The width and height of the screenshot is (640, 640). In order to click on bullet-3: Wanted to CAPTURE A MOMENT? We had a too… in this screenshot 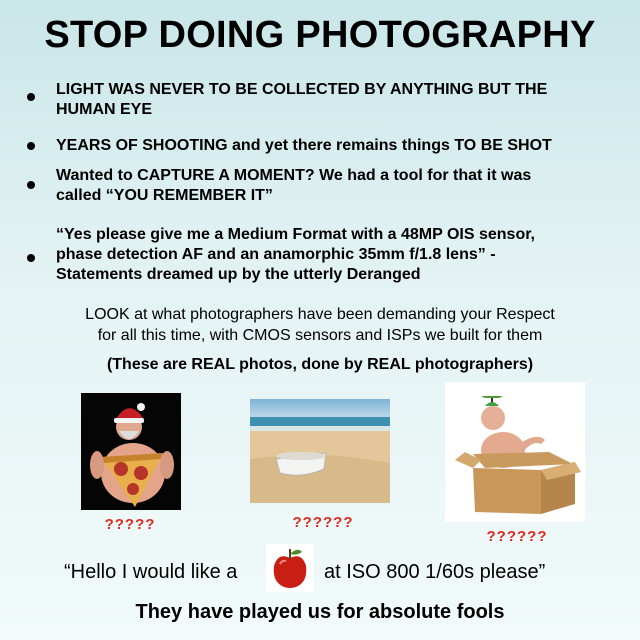, I will do `click(341, 186)`.